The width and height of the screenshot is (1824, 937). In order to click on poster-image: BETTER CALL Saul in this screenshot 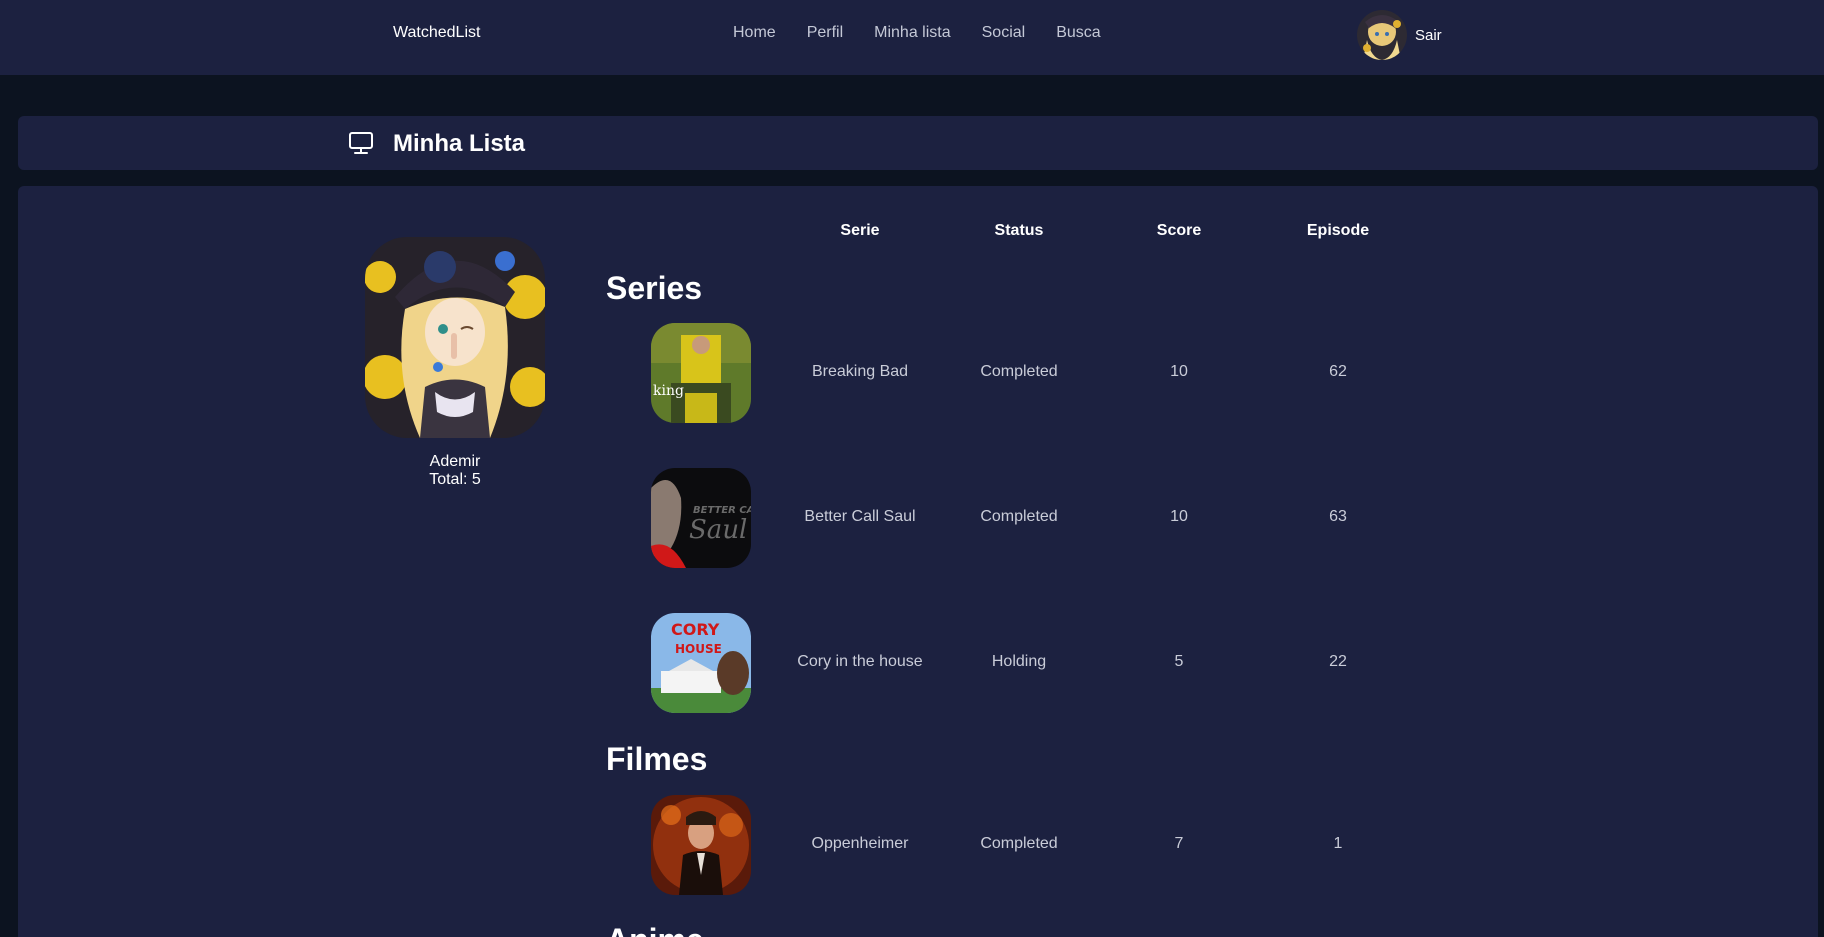, I will do `click(701, 518)`.